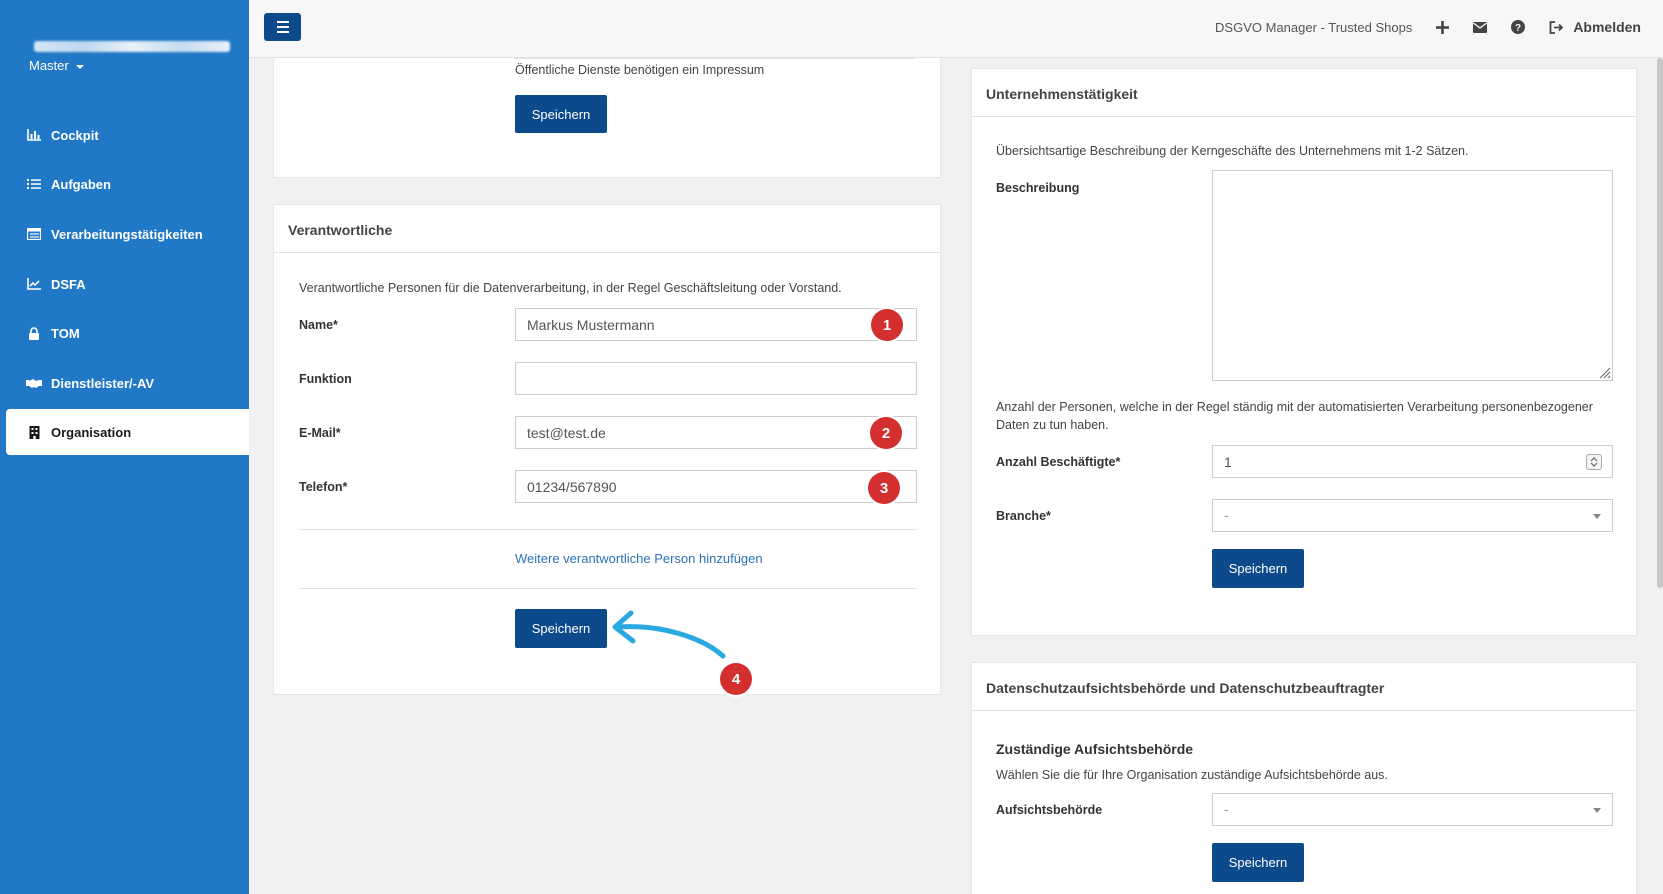 The height and width of the screenshot is (894, 1663). I want to click on envelope-icon, so click(1480, 27).